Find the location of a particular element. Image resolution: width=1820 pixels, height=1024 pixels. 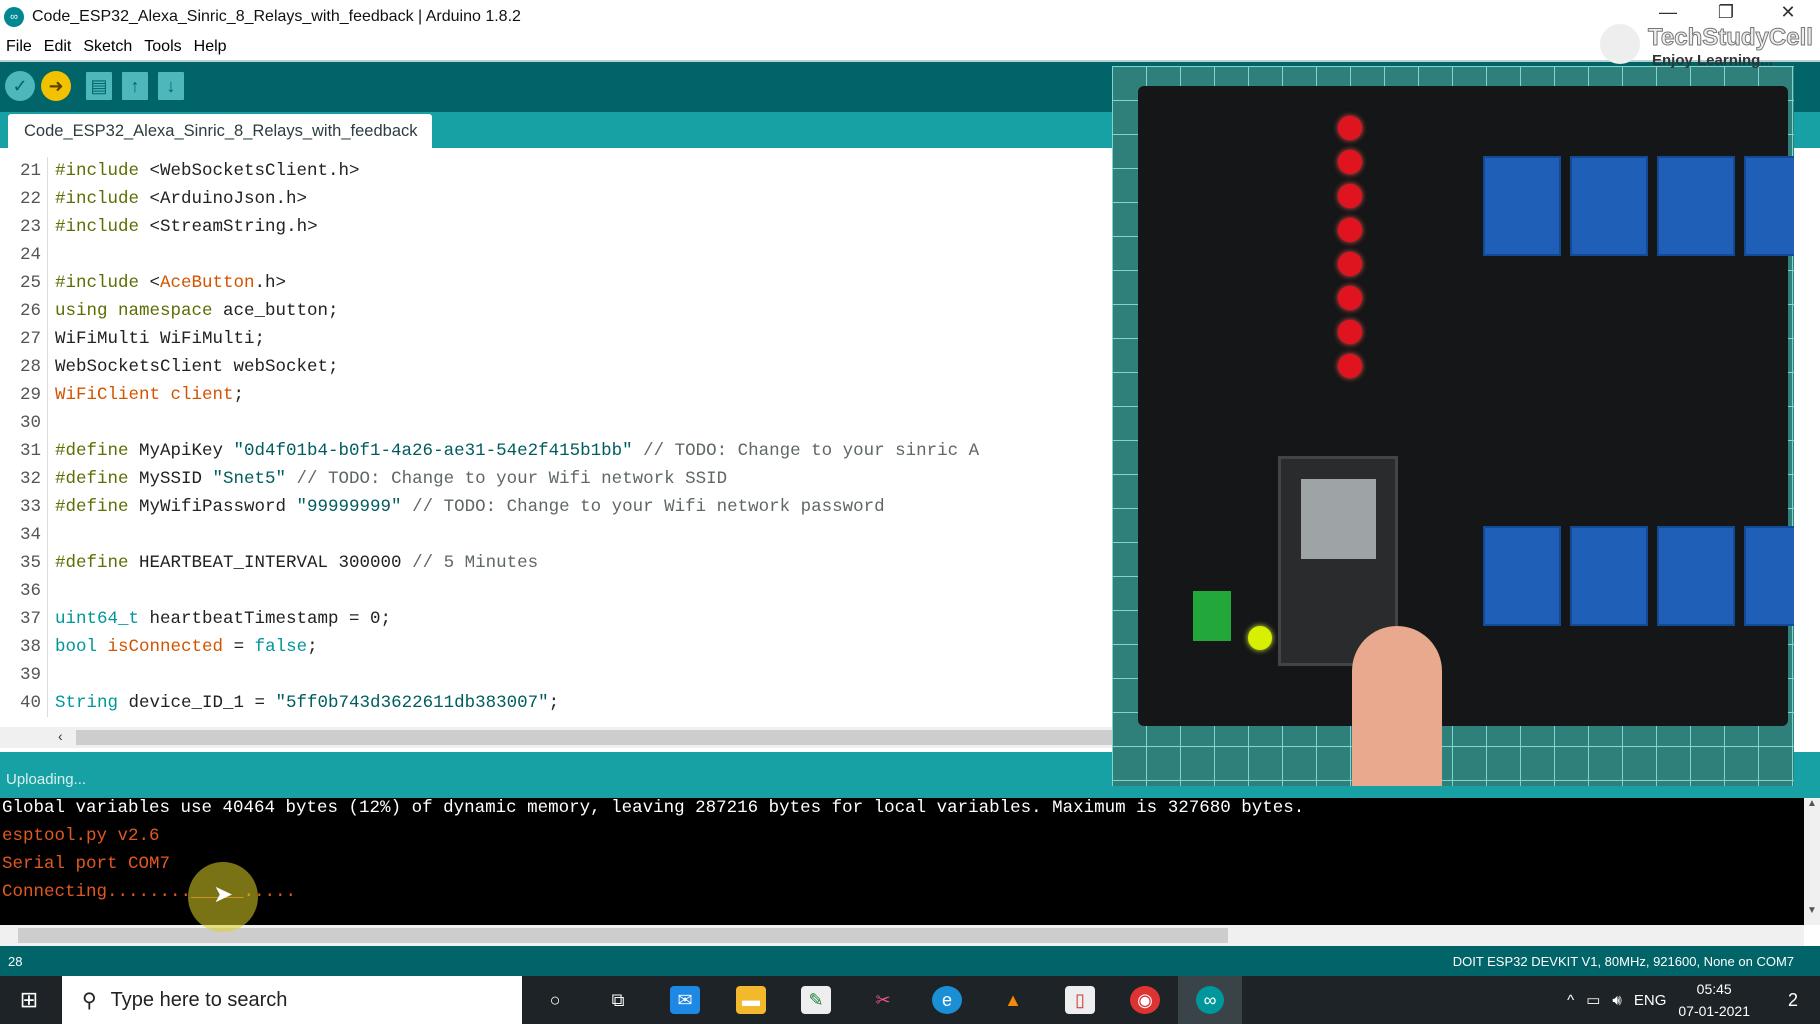

save-sketch-icon: ↓ is located at coordinates (171, 86).